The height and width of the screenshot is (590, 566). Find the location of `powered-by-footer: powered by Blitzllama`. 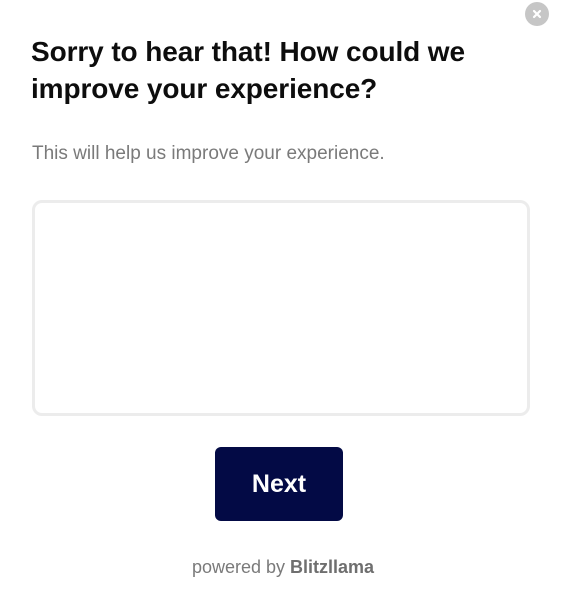

powered-by-footer: powered by Blitzllama is located at coordinates (283, 567).